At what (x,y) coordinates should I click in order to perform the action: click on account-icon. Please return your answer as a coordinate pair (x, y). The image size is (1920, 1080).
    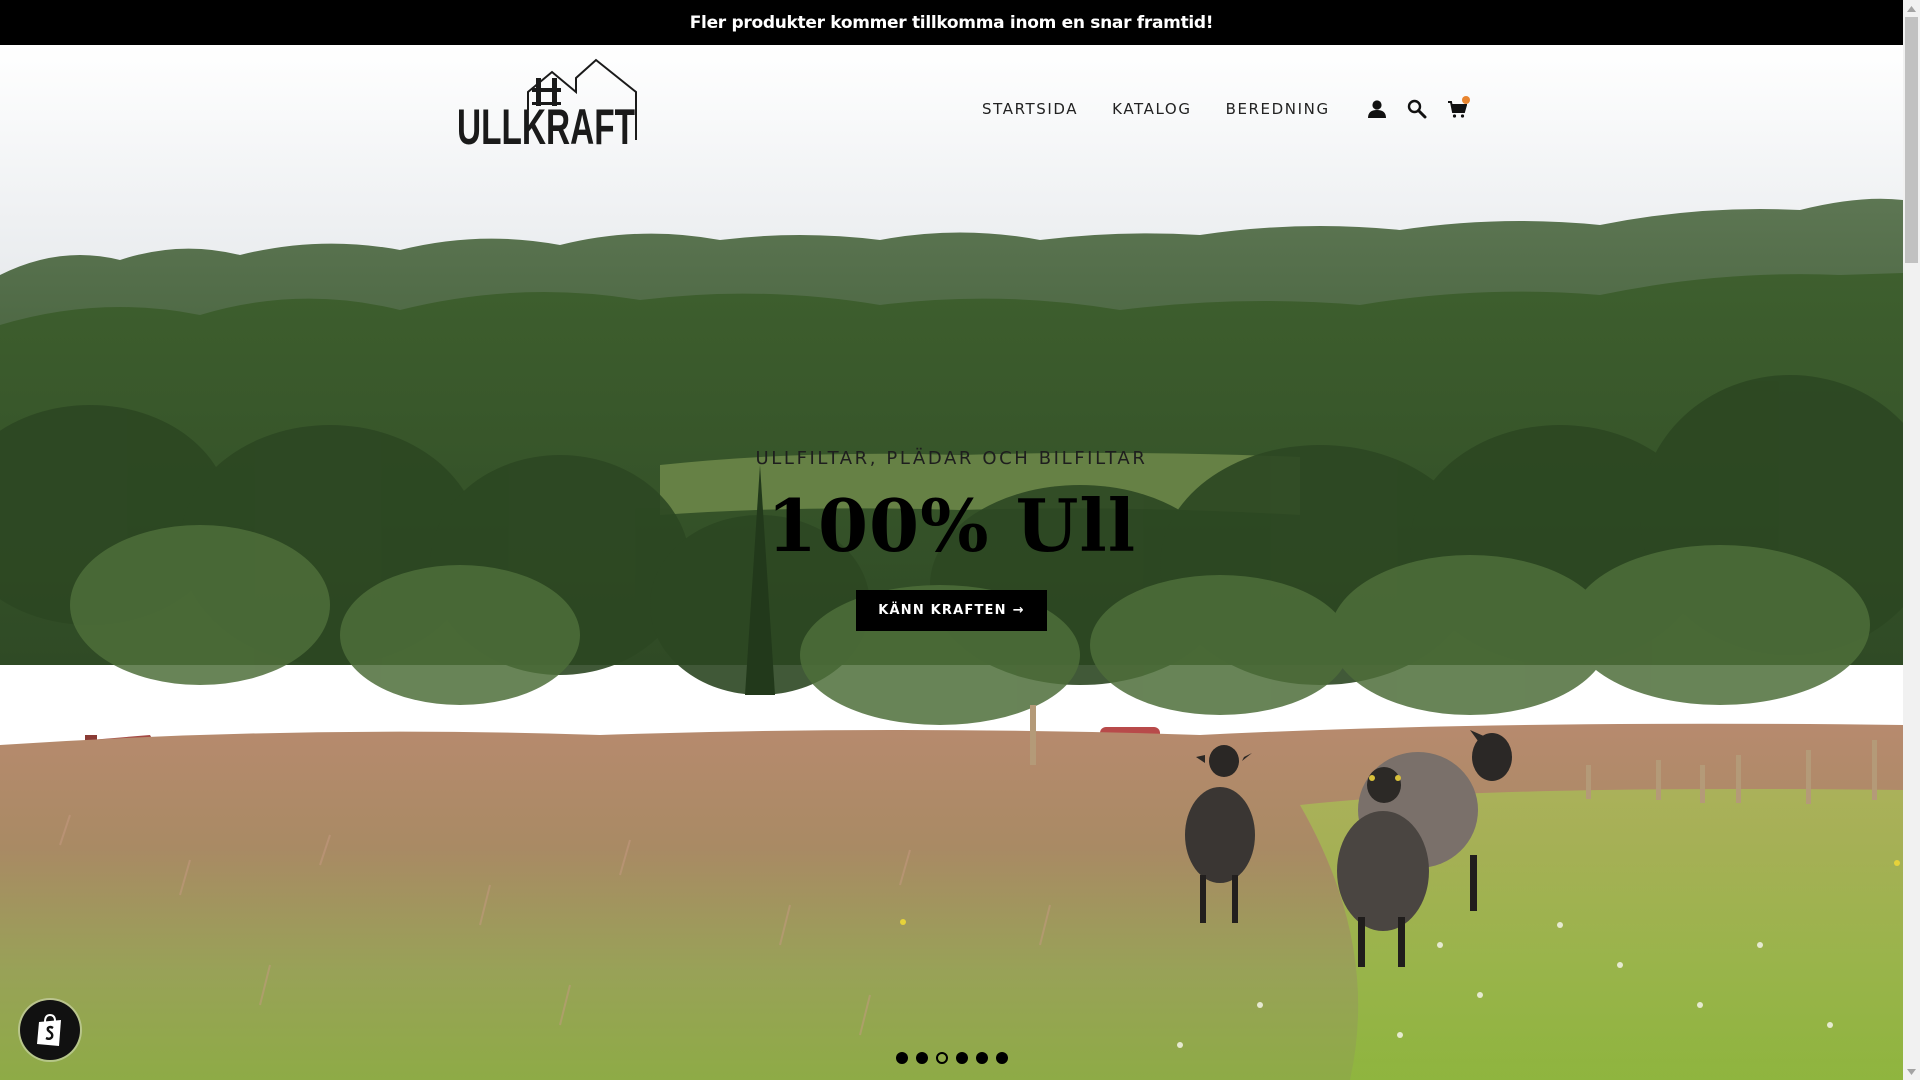
    Looking at the image, I should click on (1377, 109).